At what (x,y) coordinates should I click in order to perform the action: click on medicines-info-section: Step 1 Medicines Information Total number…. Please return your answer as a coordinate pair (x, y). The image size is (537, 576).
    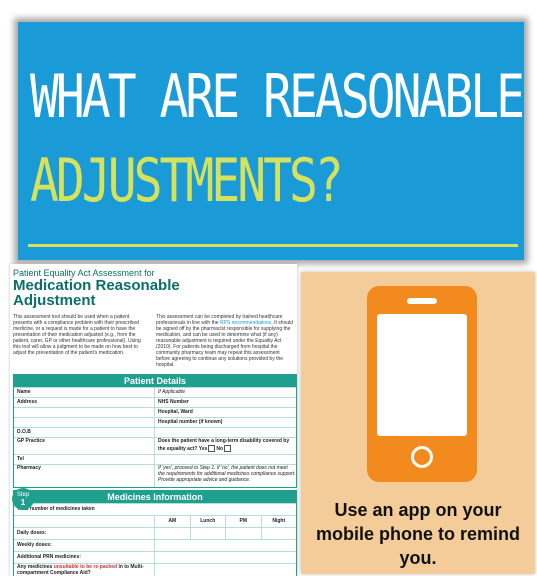
    Looking at the image, I should click on (154, 532).